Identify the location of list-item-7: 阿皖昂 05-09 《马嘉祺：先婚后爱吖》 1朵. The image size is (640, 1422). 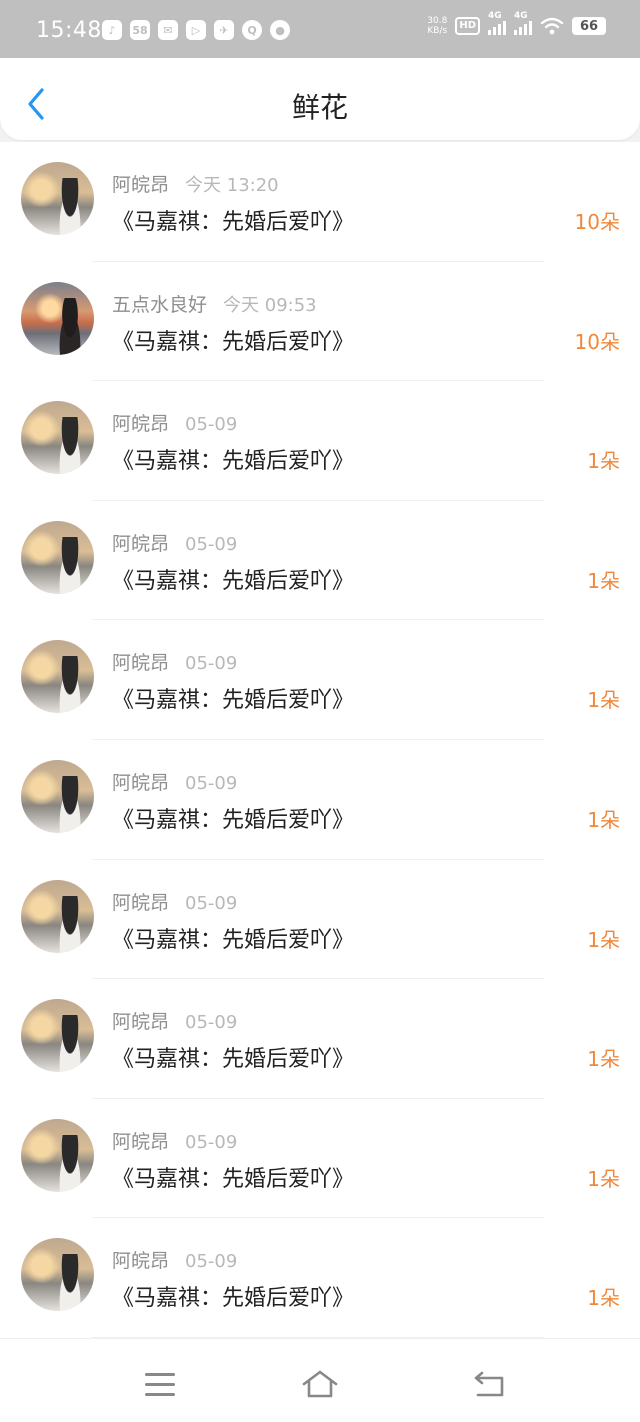
(320, 1039).